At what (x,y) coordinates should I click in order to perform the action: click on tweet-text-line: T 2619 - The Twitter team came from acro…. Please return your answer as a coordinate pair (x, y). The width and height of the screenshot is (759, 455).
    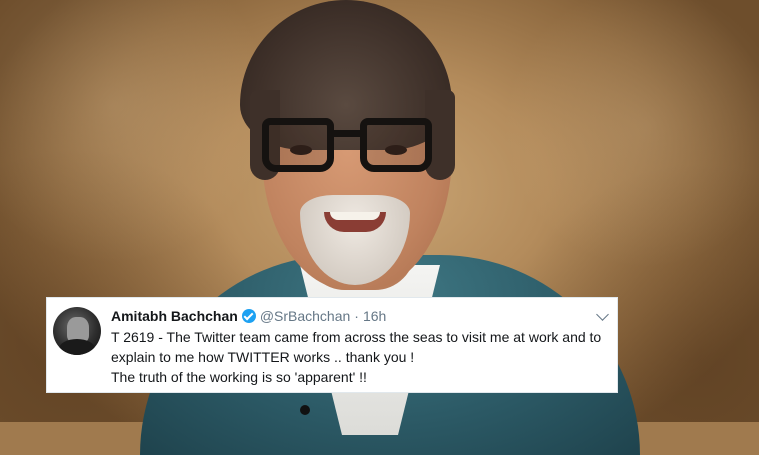
    Looking at the image, I should click on (356, 337).